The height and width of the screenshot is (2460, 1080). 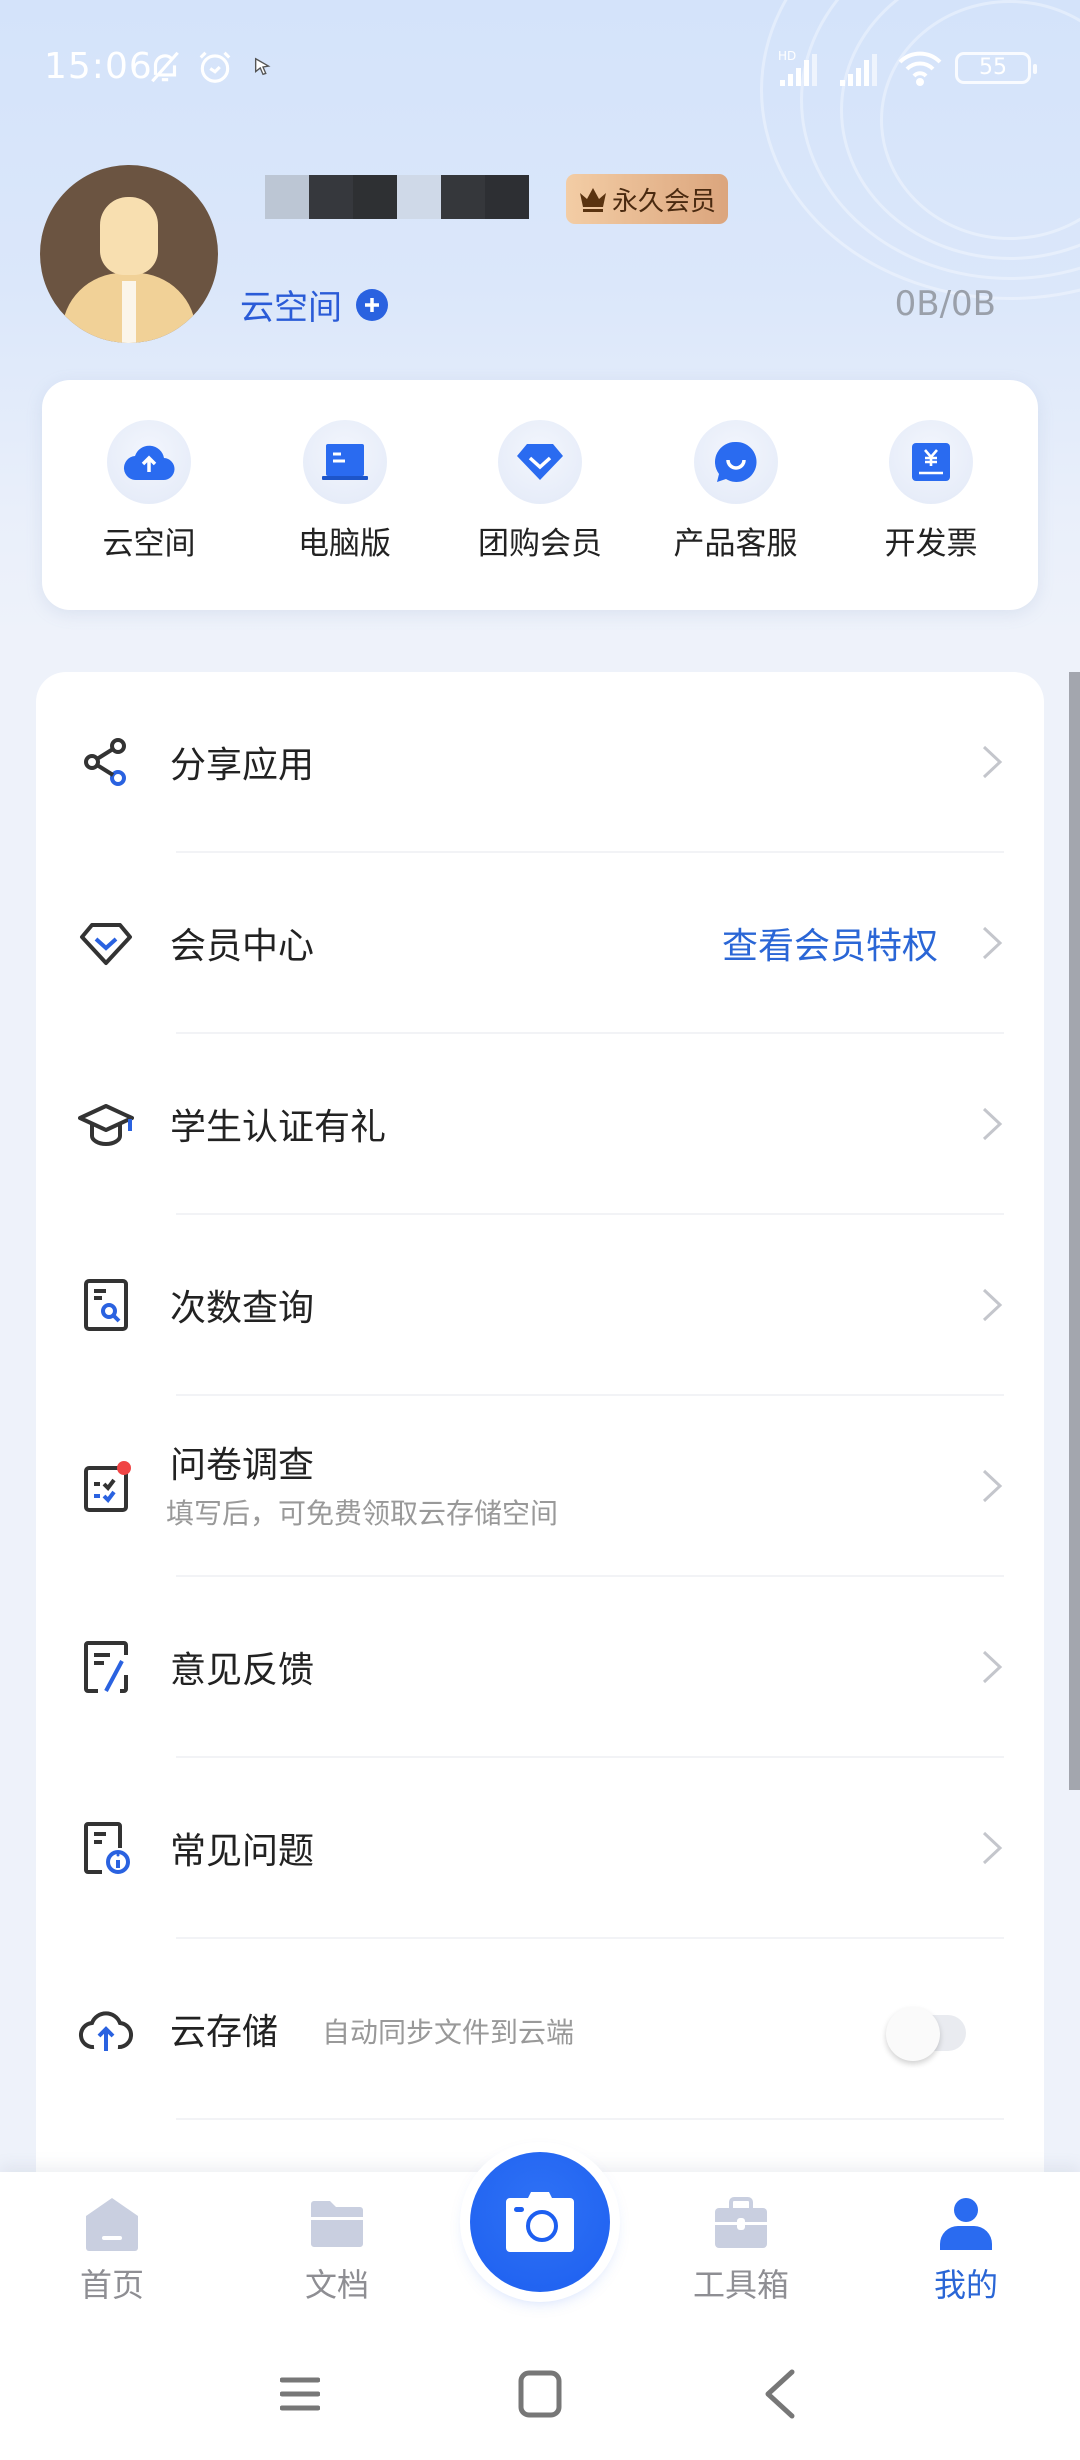 What do you see at coordinates (242, 1308) in the screenshot?
I see `menu-label: 次数查询` at bounding box center [242, 1308].